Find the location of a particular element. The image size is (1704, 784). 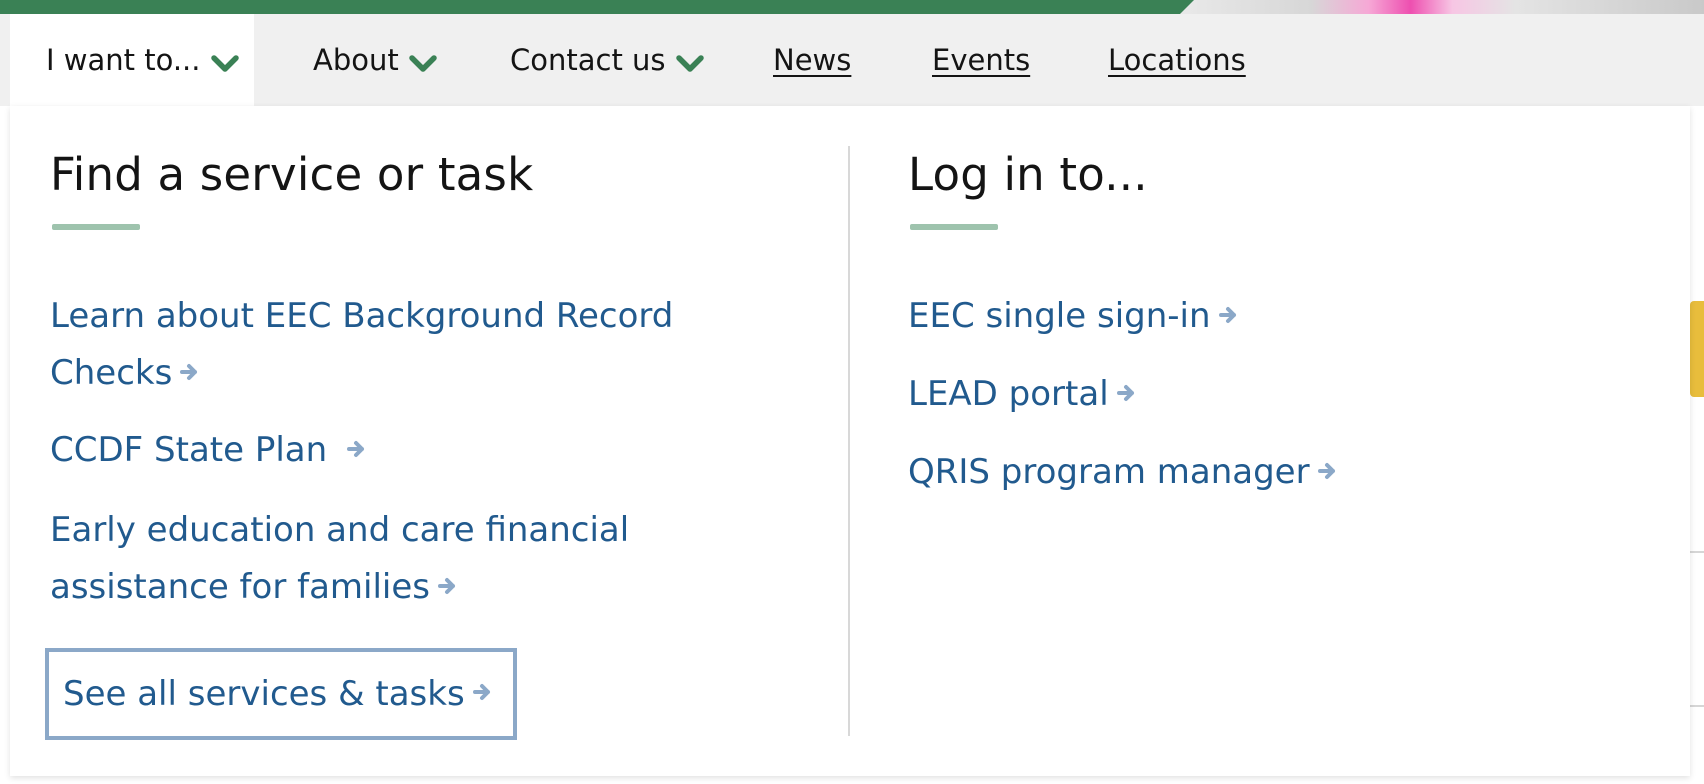

link-lead-portal: LEAD portal is located at coordinates (1022, 395).